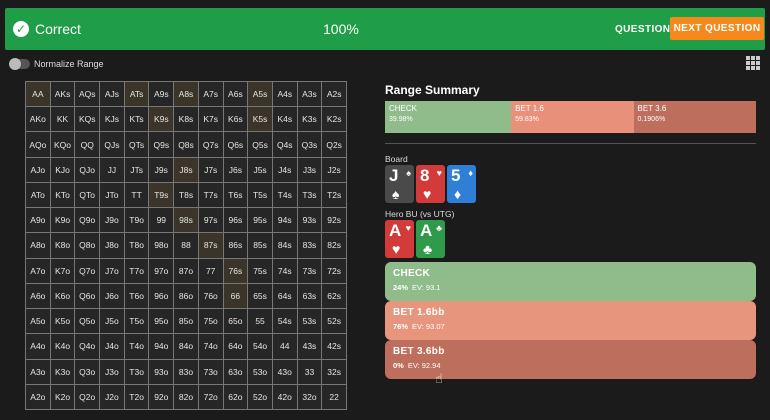 This screenshot has width=770, height=420. Describe the element at coordinates (186, 119) in the screenshot. I see `hand-cell: K8s` at that location.